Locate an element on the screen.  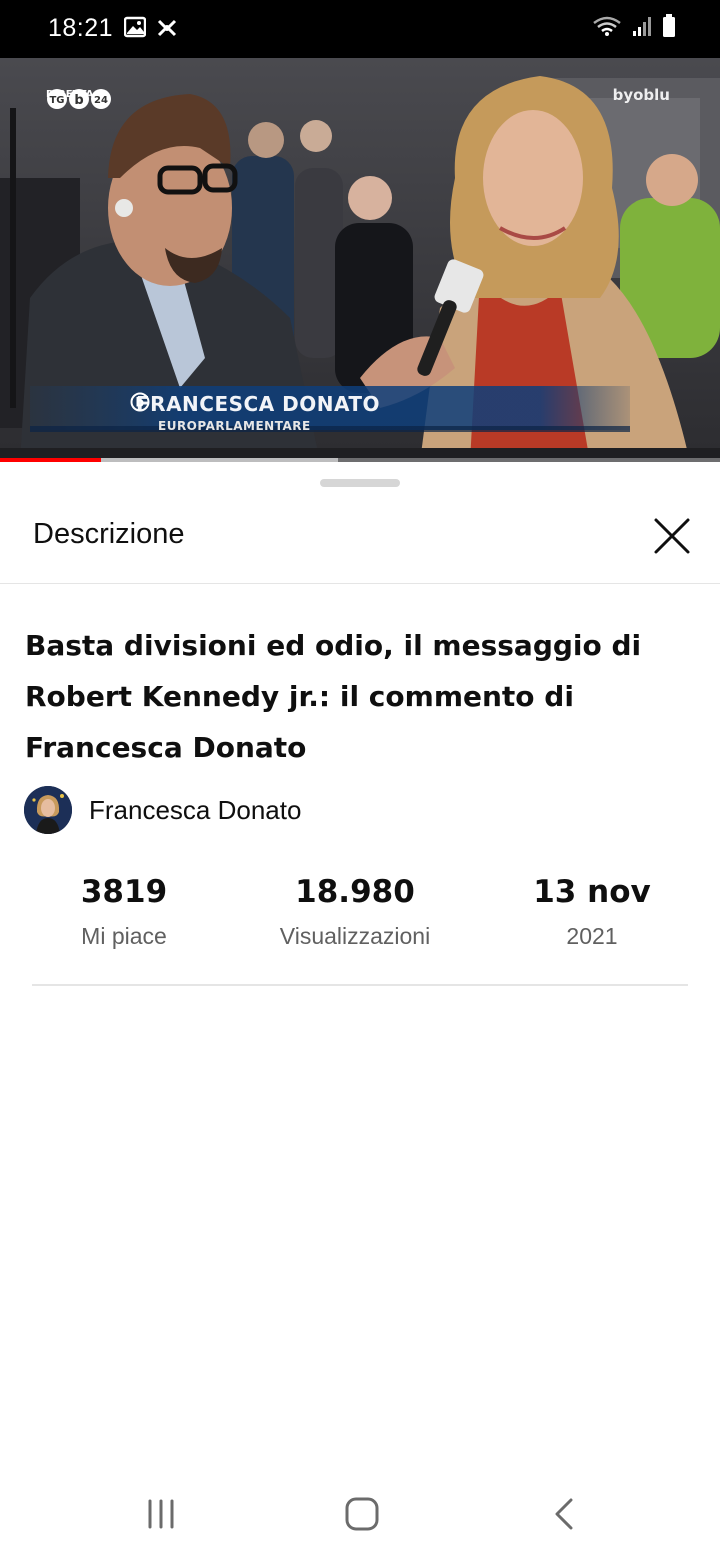
channel-row: Francesca Donato is located at coordinates (162, 810).